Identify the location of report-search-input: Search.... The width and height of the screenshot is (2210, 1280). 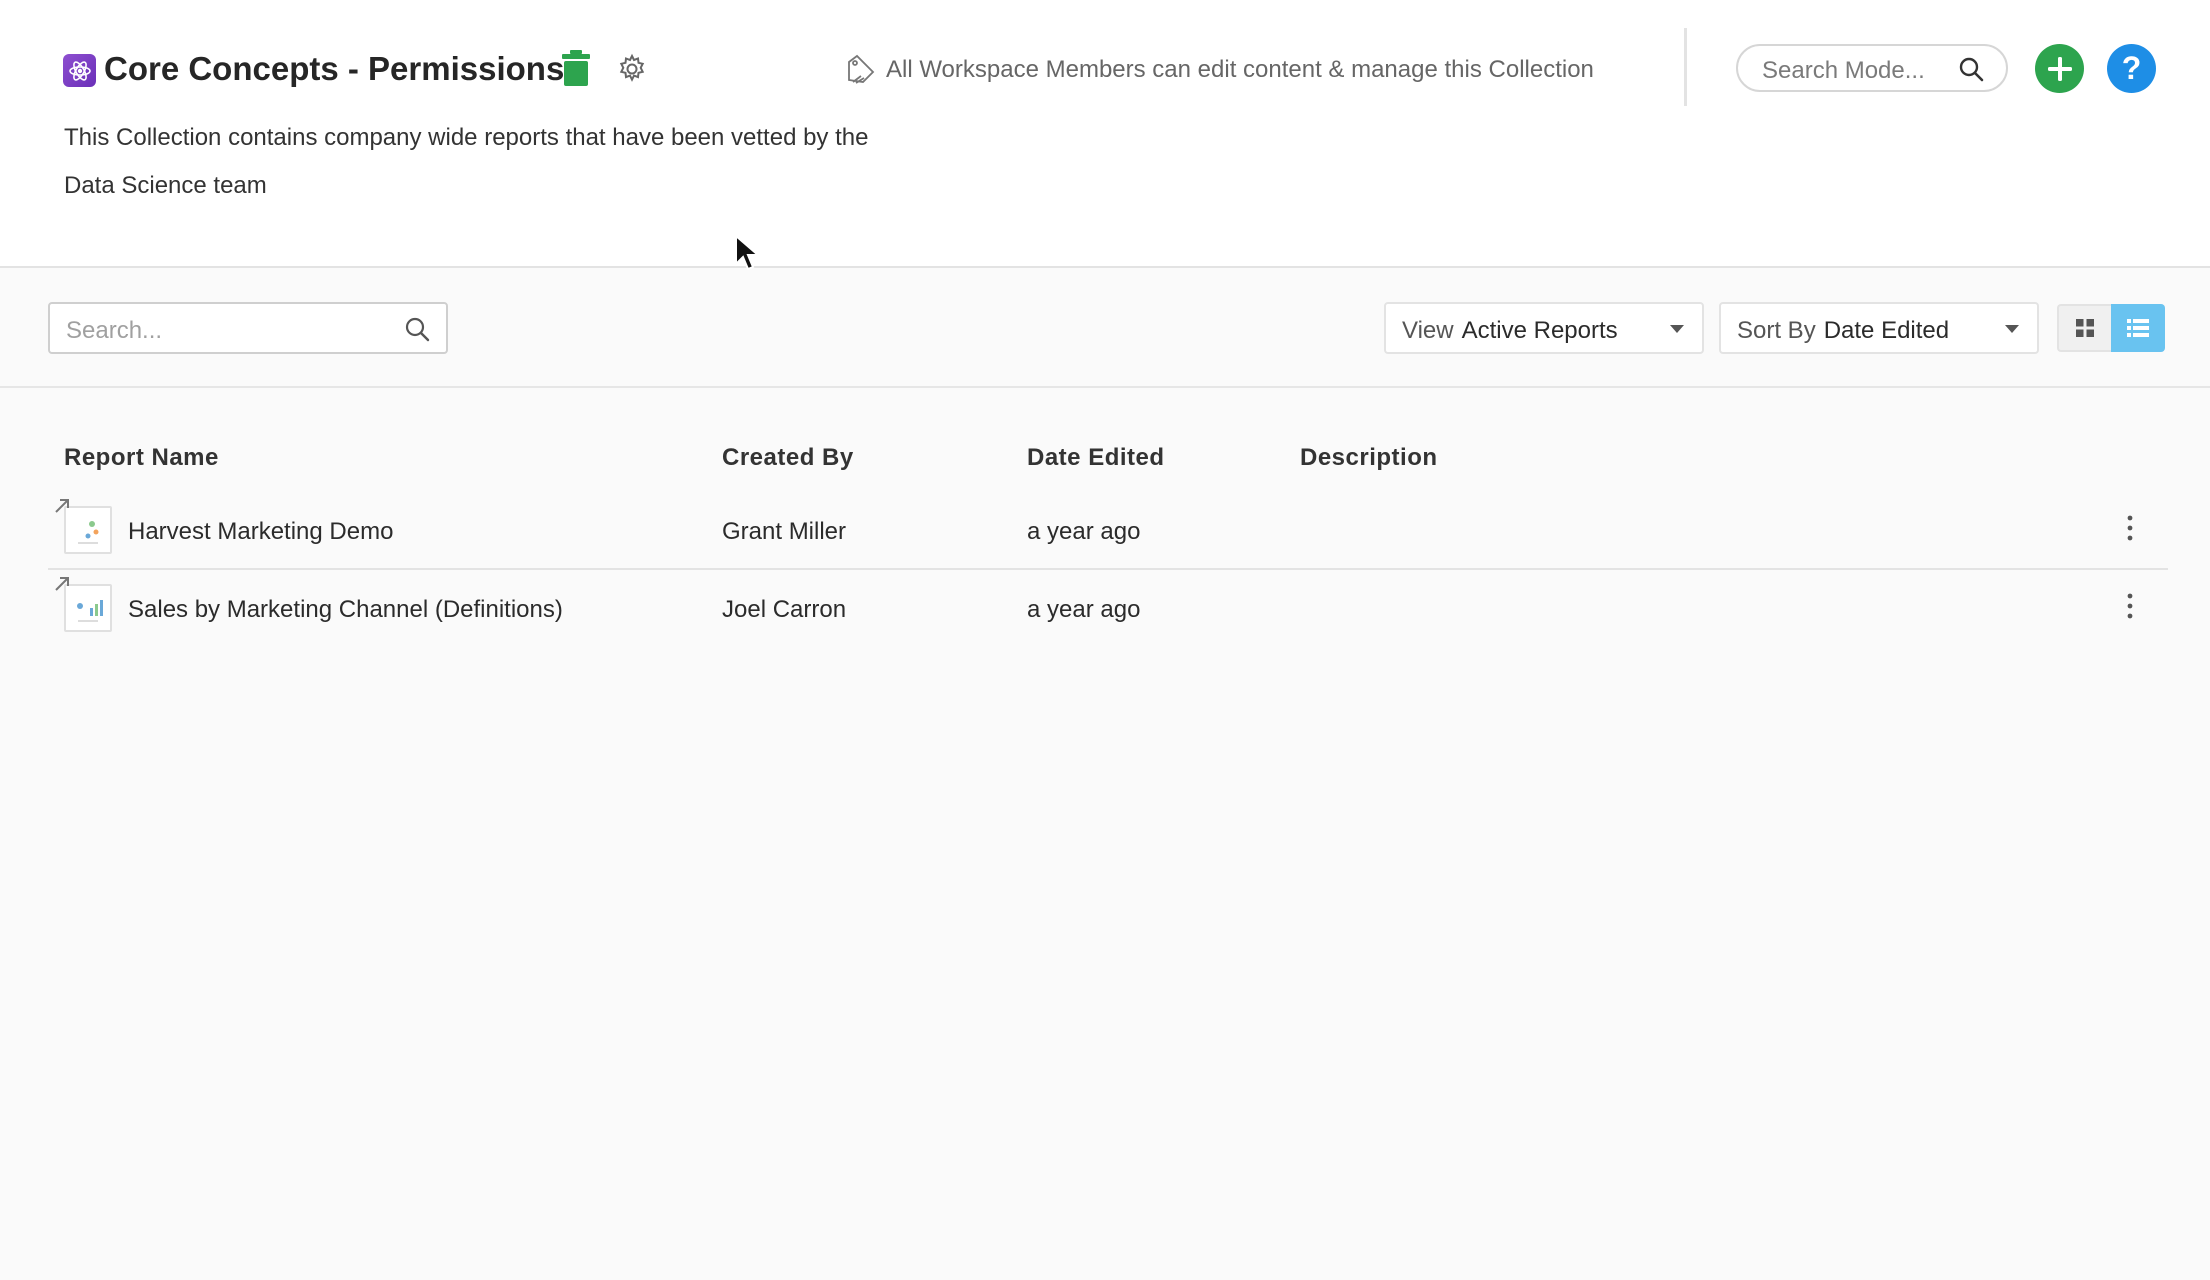
(248, 328).